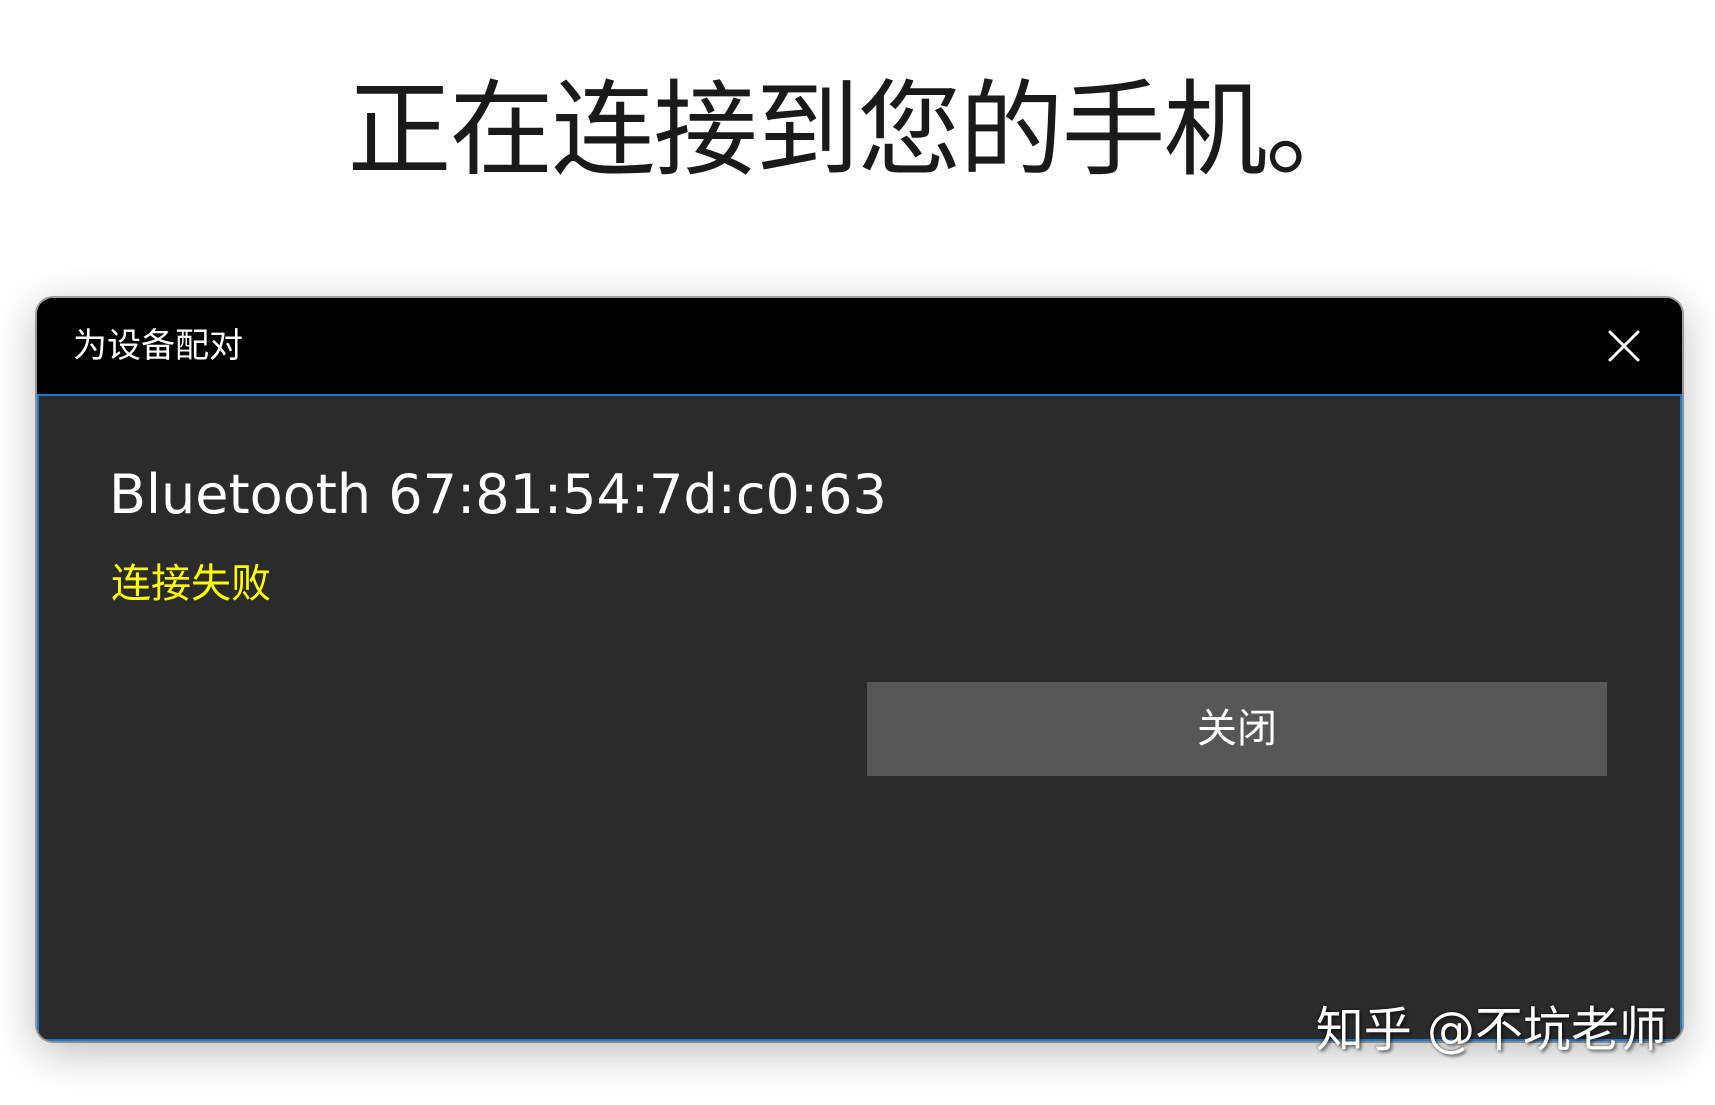 The image size is (1715, 1105). I want to click on dialog-title: 为设备配对, so click(158, 346).